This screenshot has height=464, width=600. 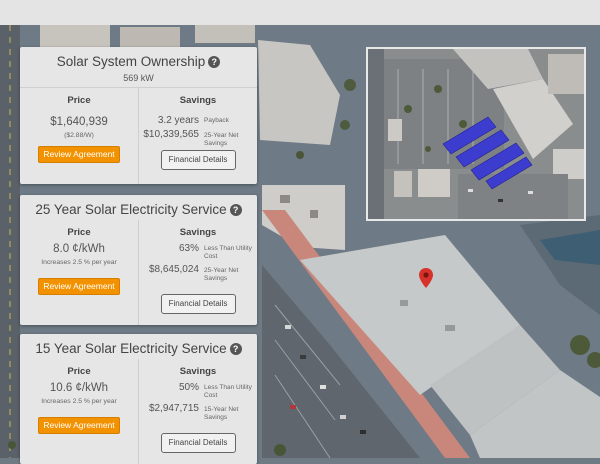 What do you see at coordinates (138, 58) in the screenshot?
I see `card-title: Solar System Ownership?` at bounding box center [138, 58].